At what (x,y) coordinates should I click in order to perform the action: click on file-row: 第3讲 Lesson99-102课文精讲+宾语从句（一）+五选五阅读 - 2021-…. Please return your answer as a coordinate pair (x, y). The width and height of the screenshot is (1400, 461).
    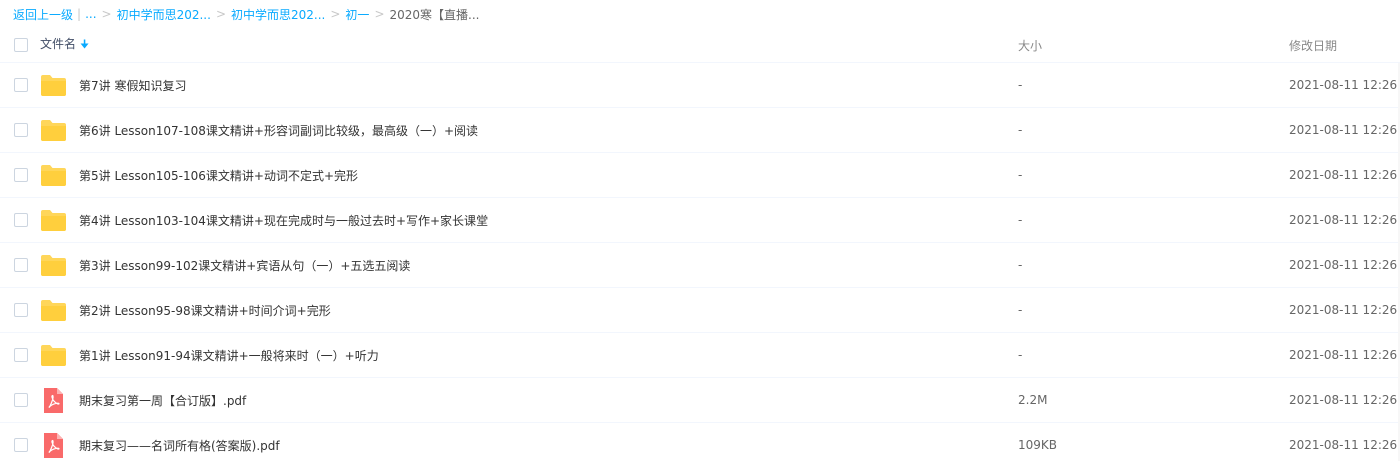
    Looking at the image, I should click on (700, 265).